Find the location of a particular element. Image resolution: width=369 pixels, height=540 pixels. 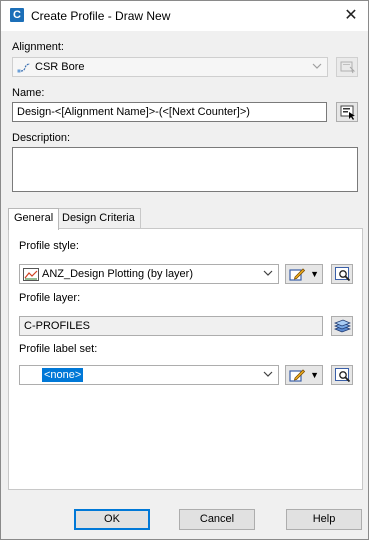

profile-layer-field: C-PROFILES is located at coordinates (171, 326).